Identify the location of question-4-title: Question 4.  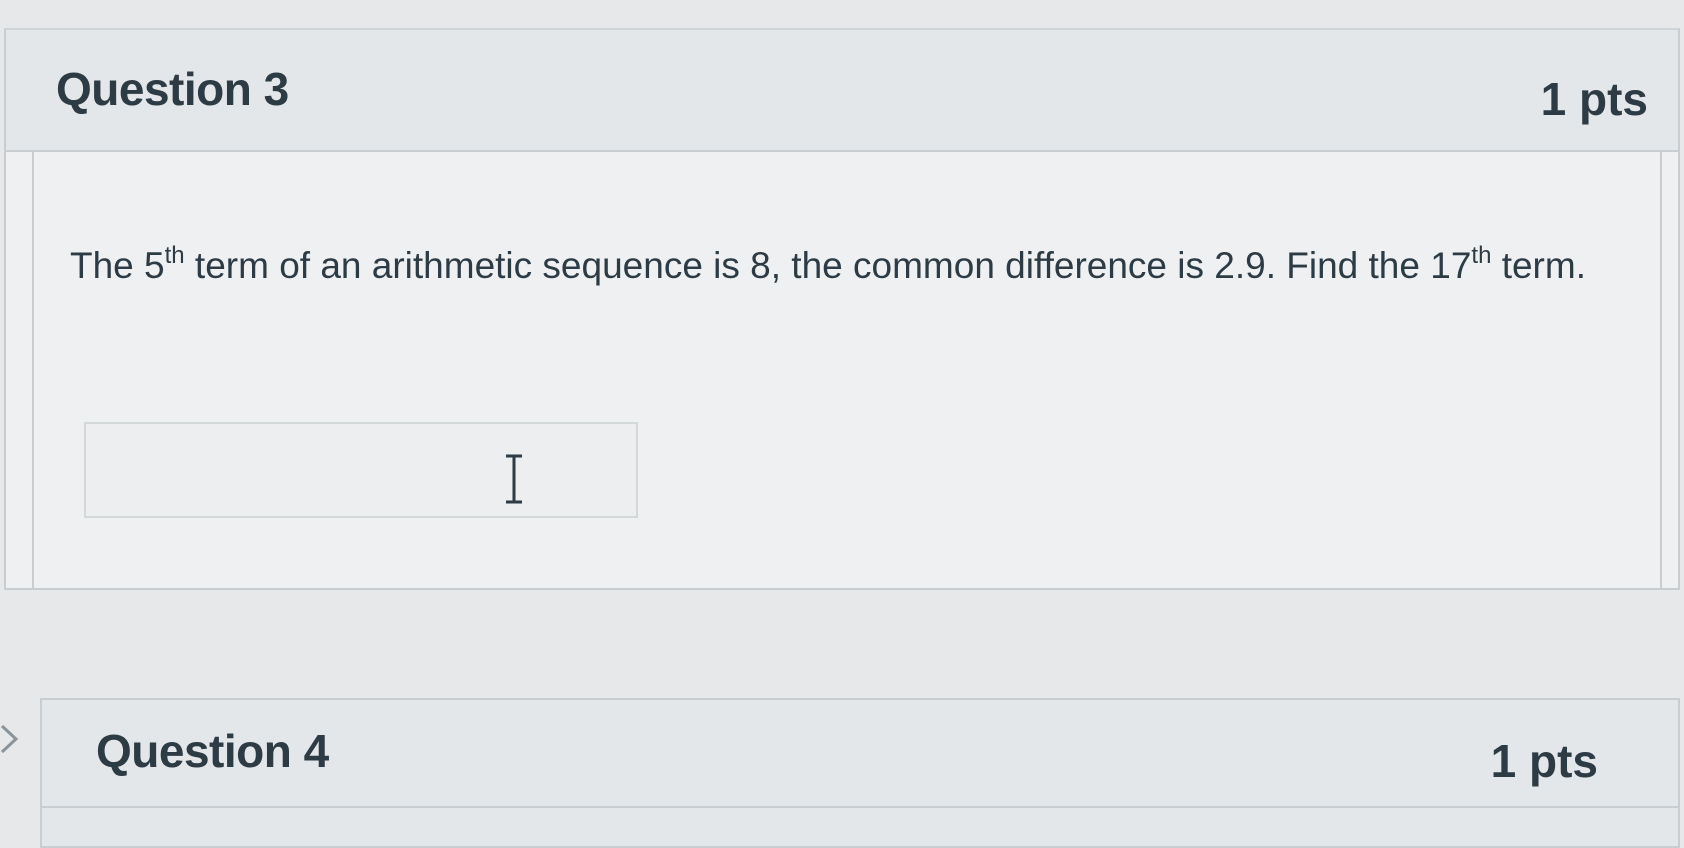
(212, 751).